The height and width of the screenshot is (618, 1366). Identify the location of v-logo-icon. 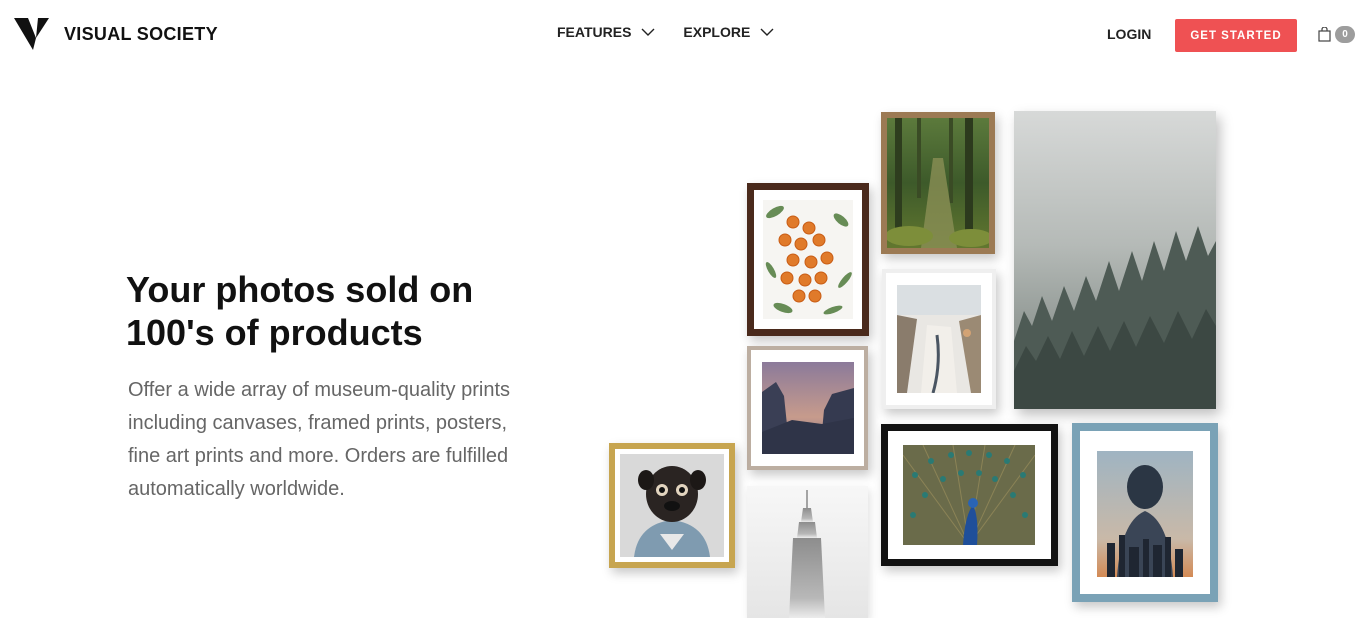
(31, 34).